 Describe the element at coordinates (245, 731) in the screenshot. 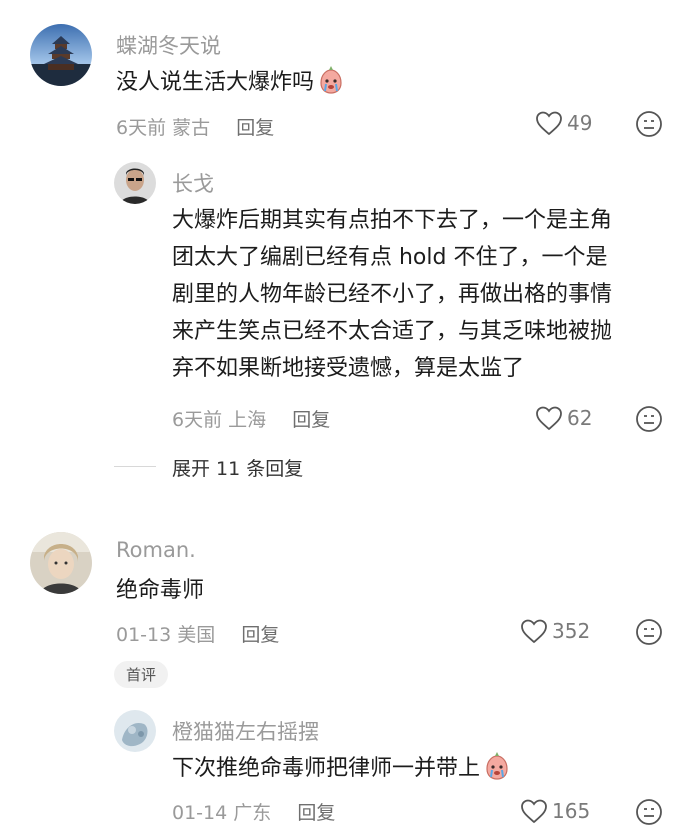

I see `username: 橙猫猫左右摇摆` at that location.